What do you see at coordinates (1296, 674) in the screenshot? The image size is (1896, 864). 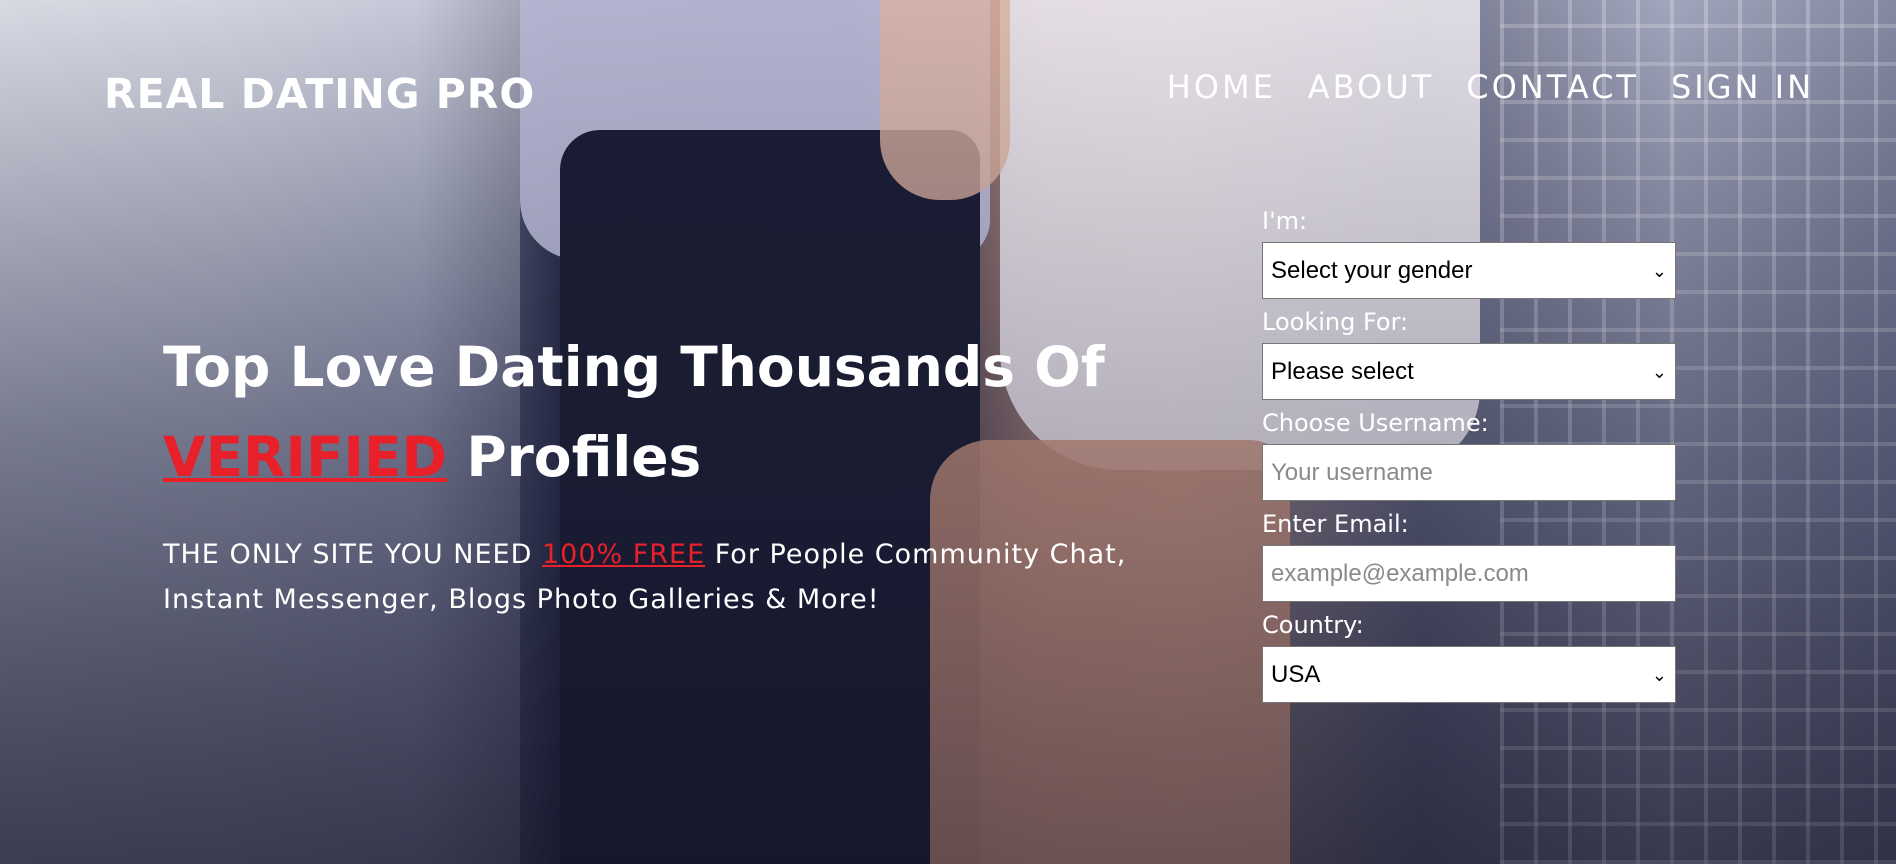 I see `country-select-value: USA` at bounding box center [1296, 674].